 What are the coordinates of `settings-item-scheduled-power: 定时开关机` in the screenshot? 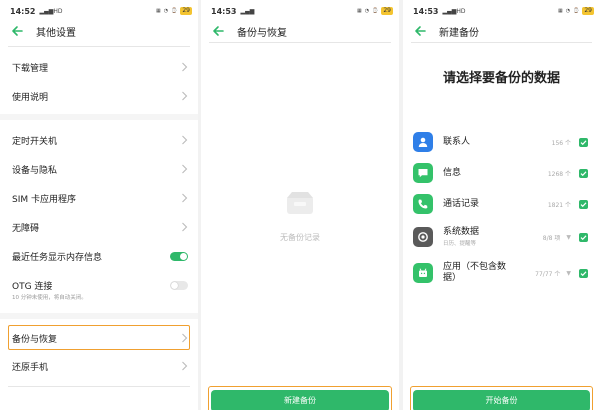 It's located at (100, 140).